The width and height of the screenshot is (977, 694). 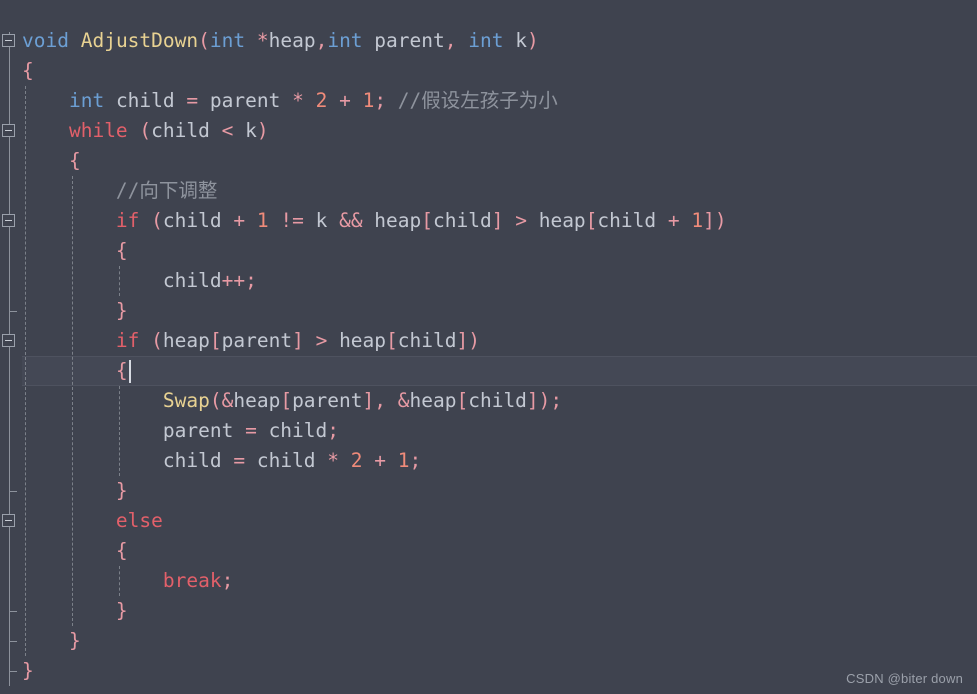 What do you see at coordinates (532, 40) in the screenshot?
I see `code-token: )` at bounding box center [532, 40].